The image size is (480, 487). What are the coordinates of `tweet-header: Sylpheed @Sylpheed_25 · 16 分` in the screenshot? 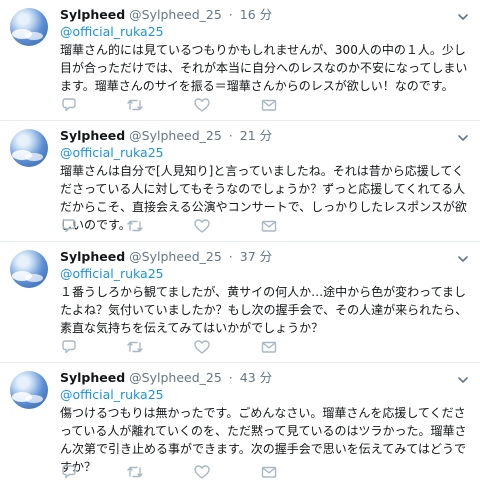 It's located at (166, 15).